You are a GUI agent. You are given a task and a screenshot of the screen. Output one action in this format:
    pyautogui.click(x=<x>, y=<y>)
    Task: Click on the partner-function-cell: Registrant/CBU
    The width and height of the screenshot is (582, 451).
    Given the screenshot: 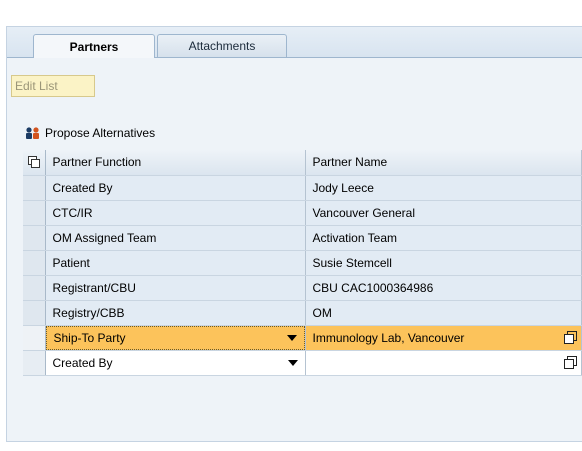 What is the action you would take?
    pyautogui.click(x=175, y=288)
    